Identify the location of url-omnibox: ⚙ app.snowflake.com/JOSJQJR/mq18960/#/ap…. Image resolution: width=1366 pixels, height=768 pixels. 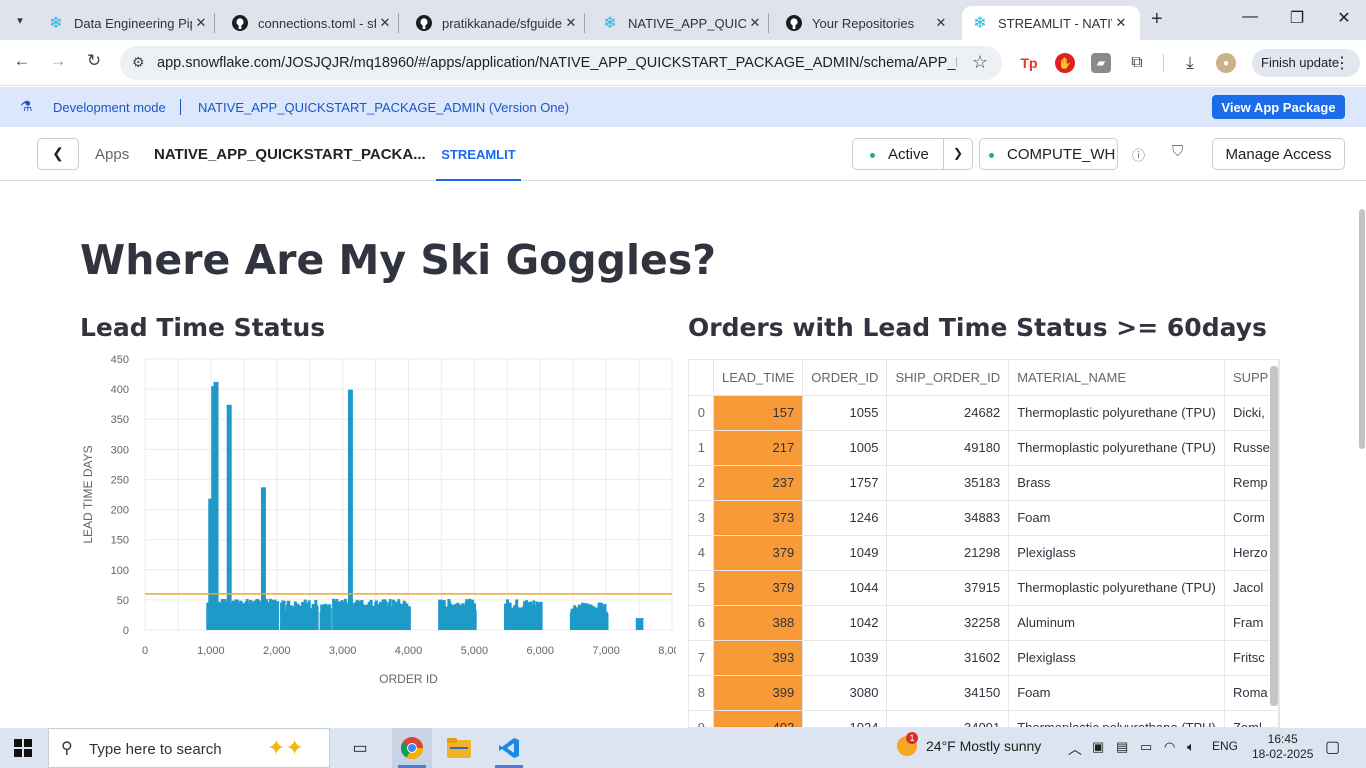
(561, 63).